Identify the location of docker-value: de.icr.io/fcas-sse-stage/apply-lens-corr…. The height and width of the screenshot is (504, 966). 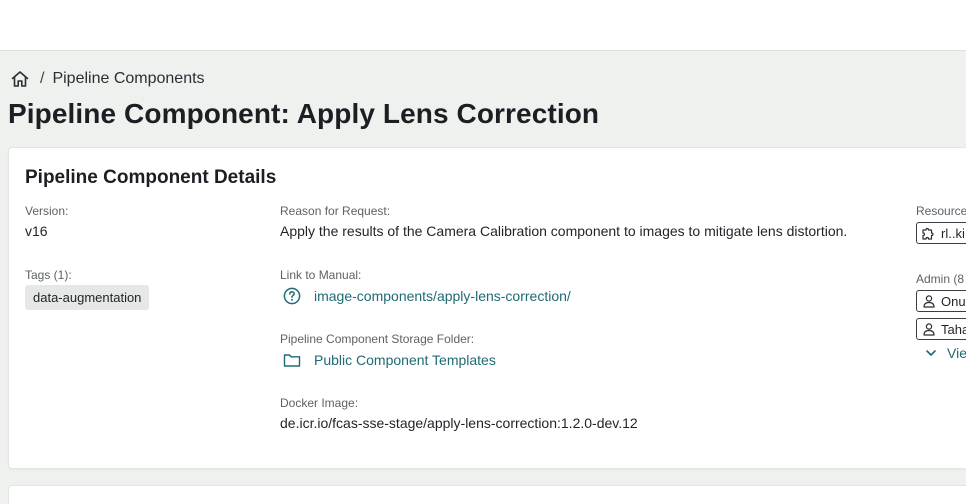
(459, 423).